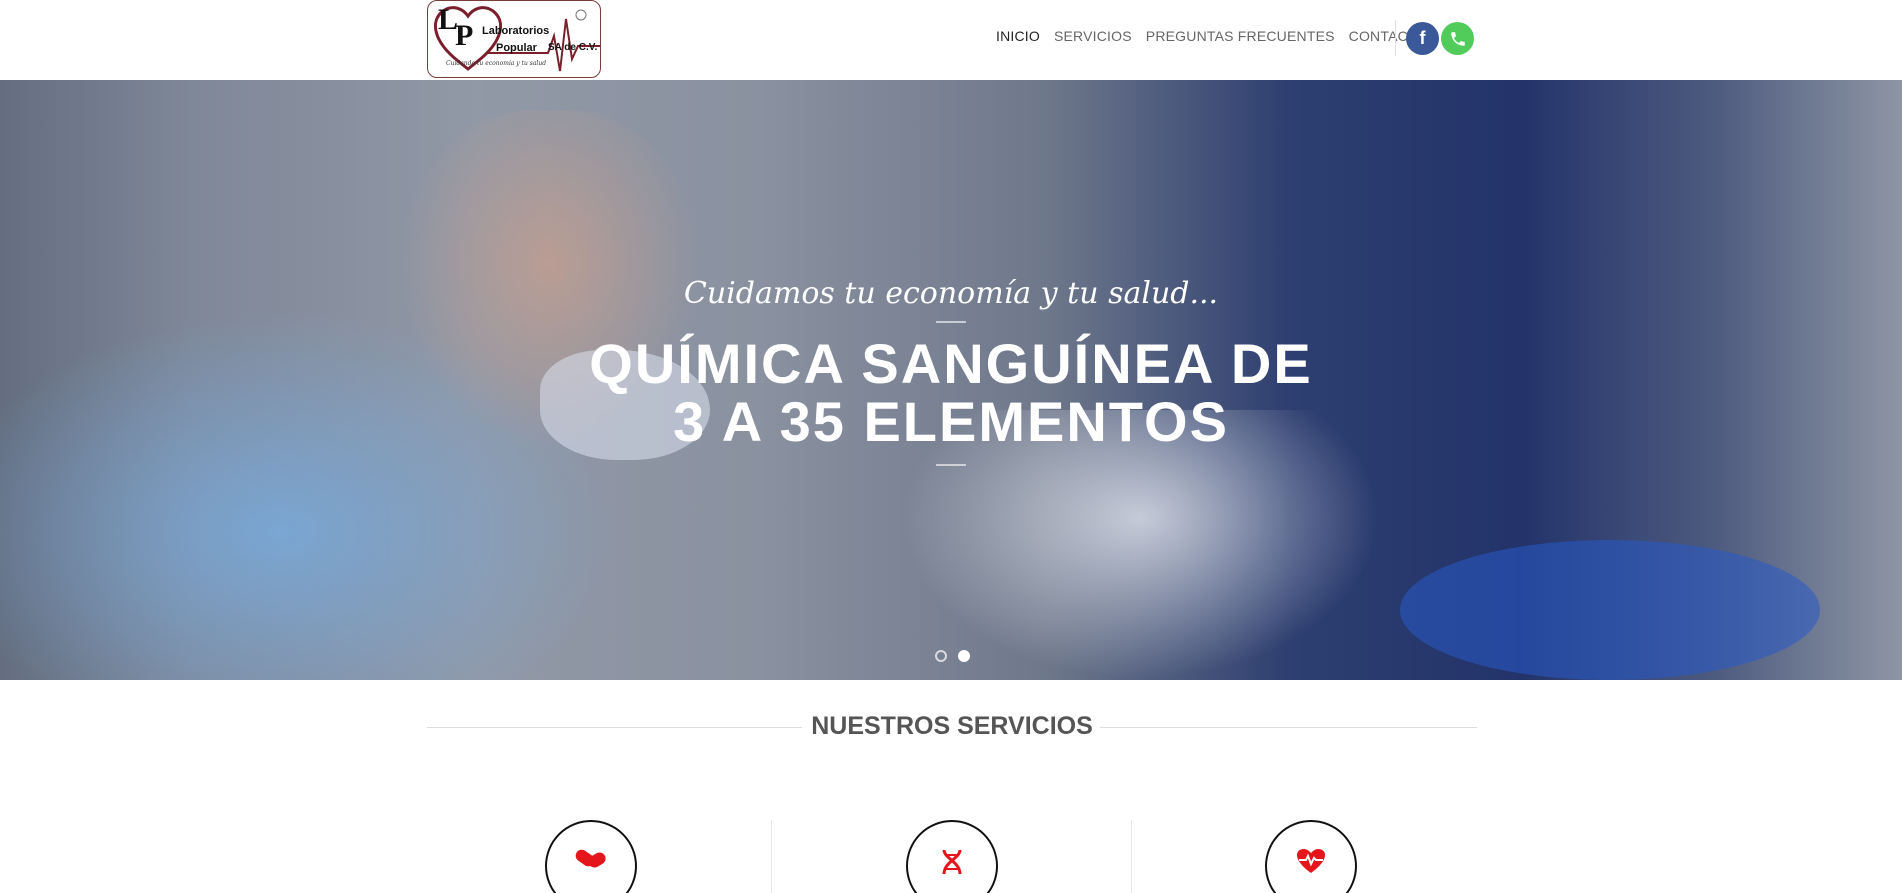 The image size is (1902, 893). Describe the element at coordinates (951, 322) in the screenshot. I see `hero-divider-top` at that location.